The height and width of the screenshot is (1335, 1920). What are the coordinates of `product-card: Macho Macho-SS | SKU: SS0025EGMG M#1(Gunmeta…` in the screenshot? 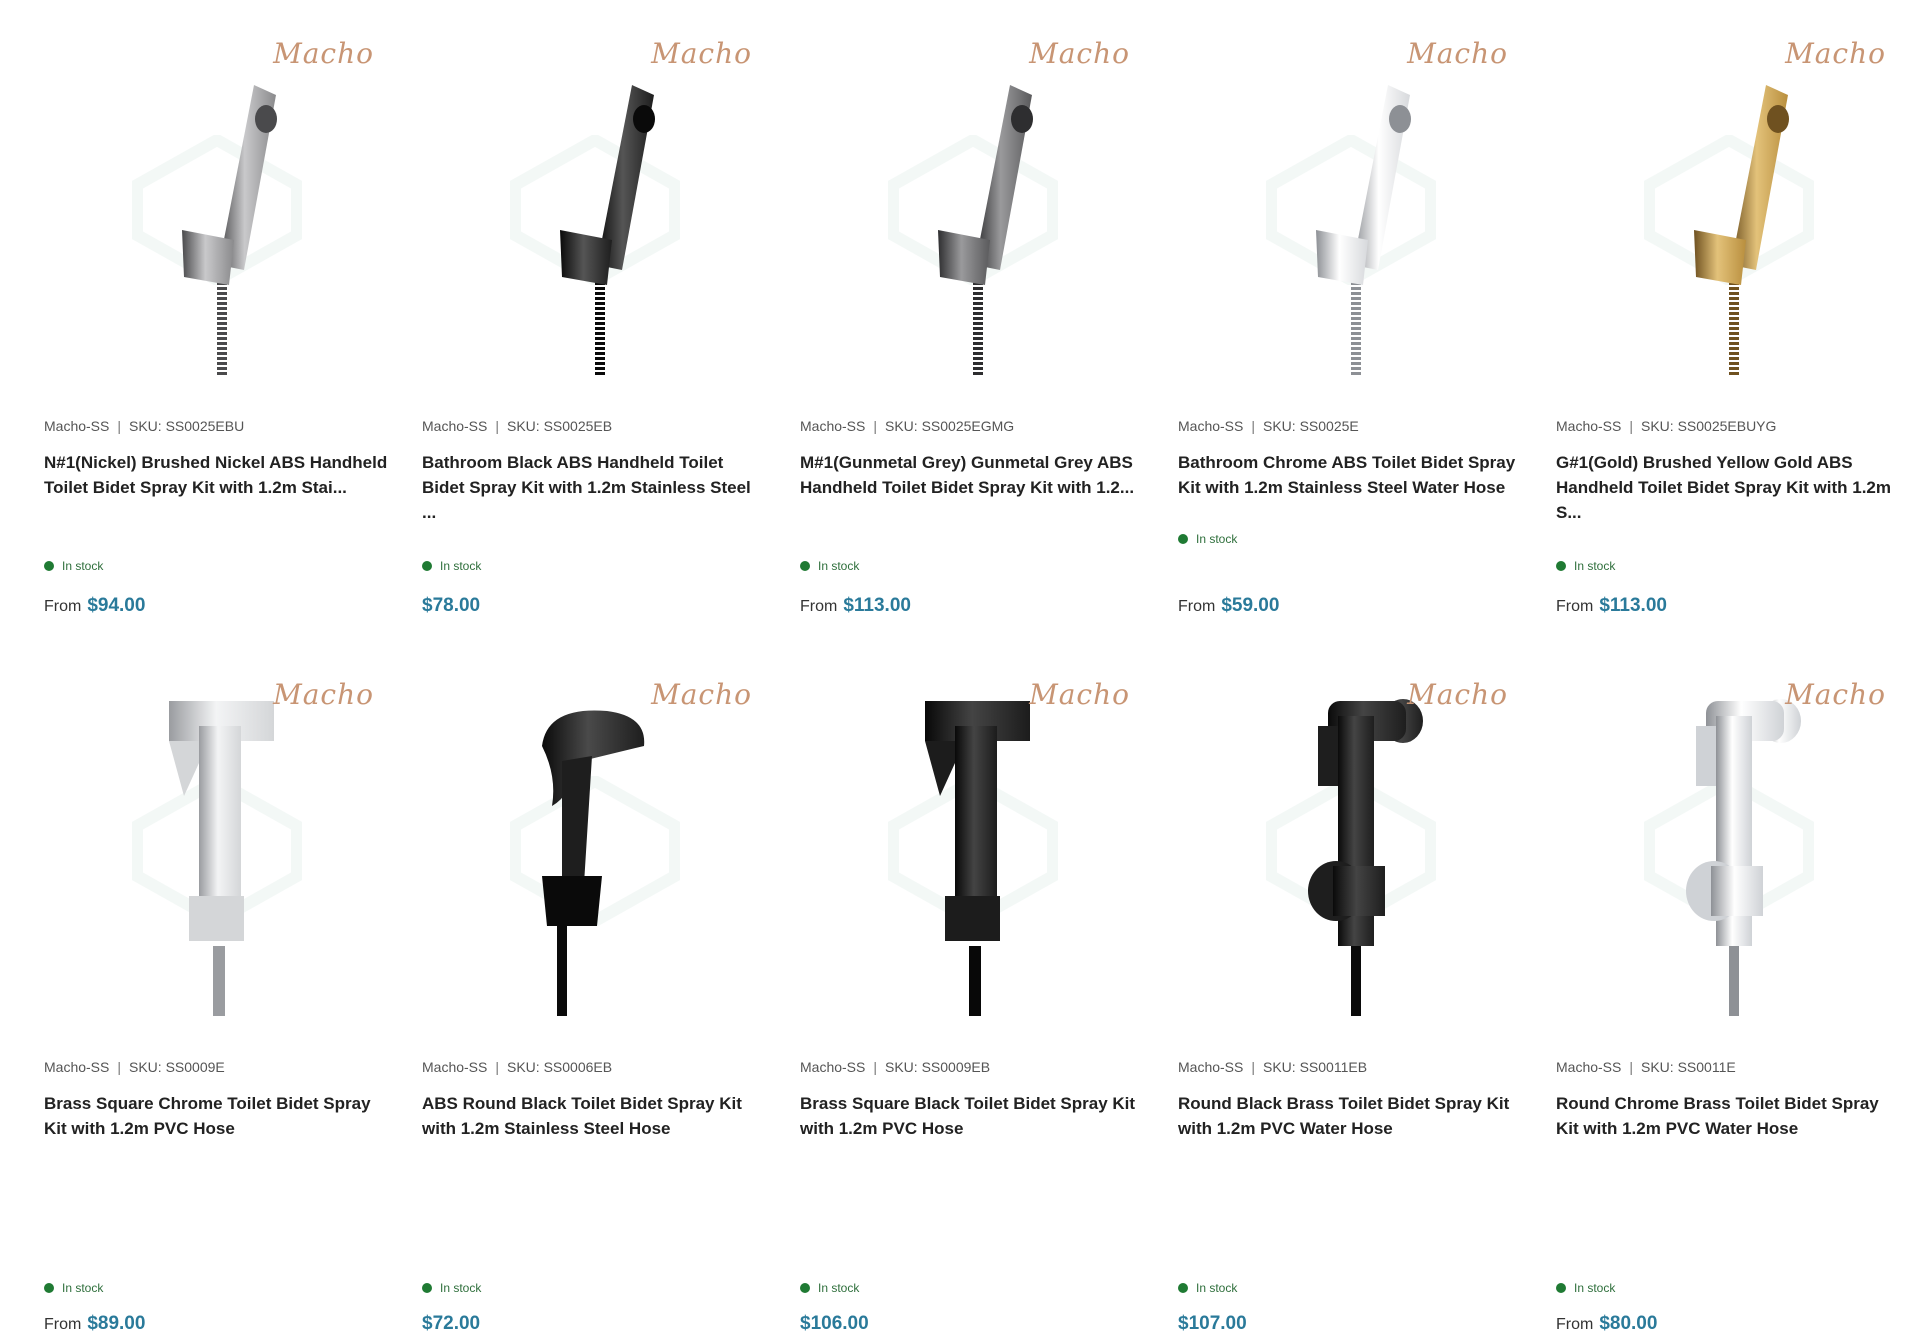 It's located at (978, 325).